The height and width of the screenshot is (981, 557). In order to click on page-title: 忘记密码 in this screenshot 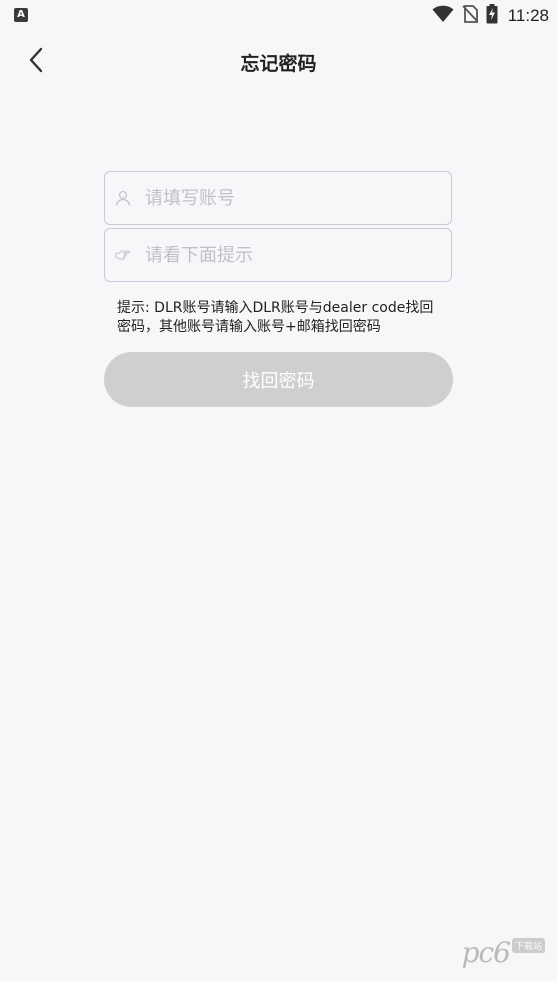, I will do `click(278, 64)`.